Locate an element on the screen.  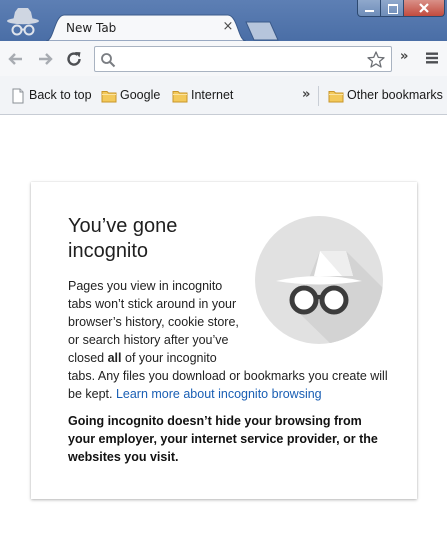
tab-new-tab: New Tab × is located at coordinates (146, 27).